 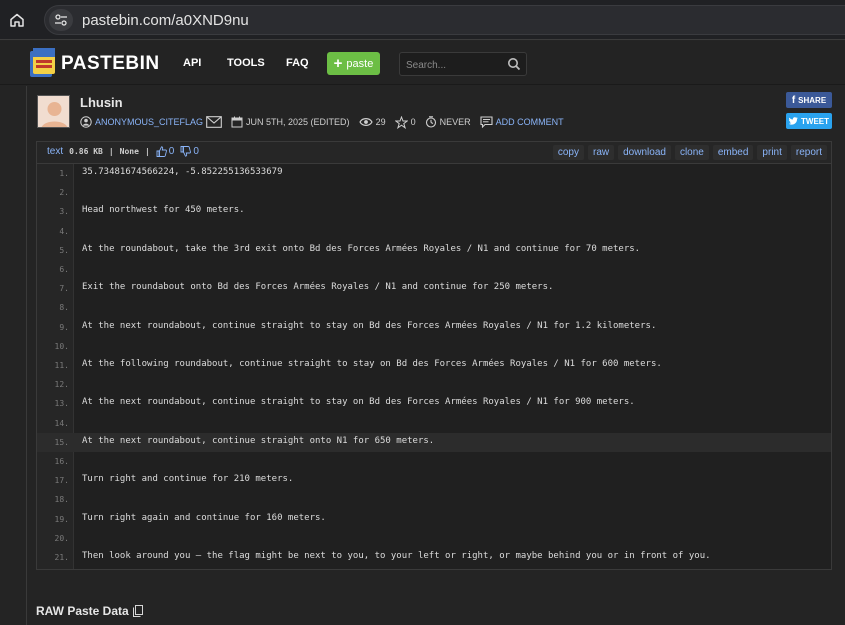 I want to click on code-line: 2., so click(x=434, y=192).